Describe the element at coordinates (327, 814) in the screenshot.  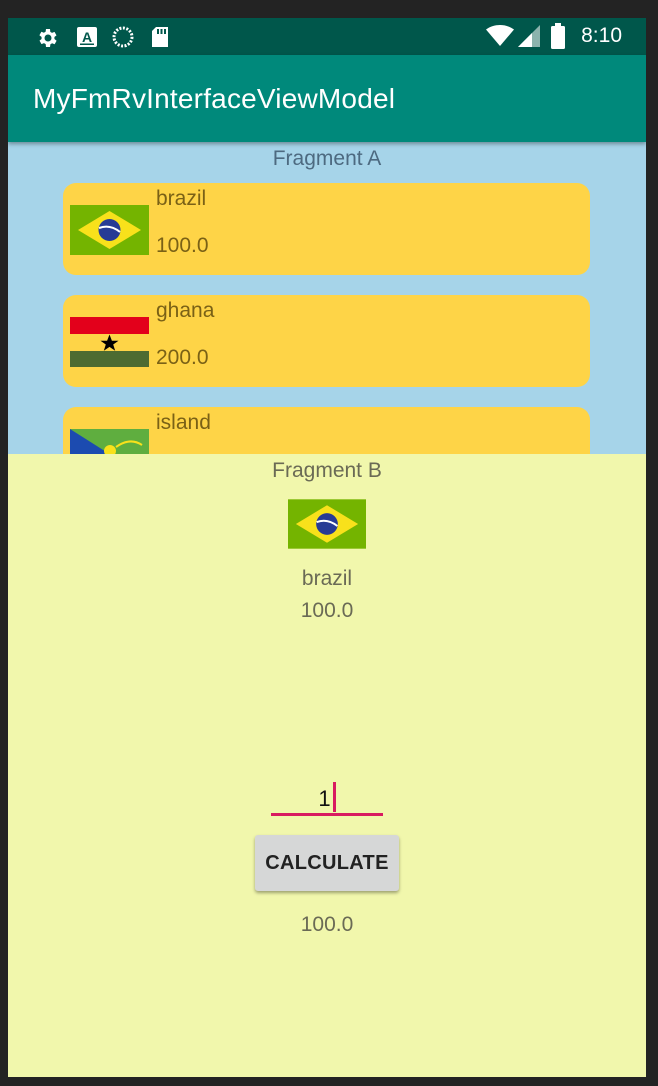
I see `input-underline` at that location.